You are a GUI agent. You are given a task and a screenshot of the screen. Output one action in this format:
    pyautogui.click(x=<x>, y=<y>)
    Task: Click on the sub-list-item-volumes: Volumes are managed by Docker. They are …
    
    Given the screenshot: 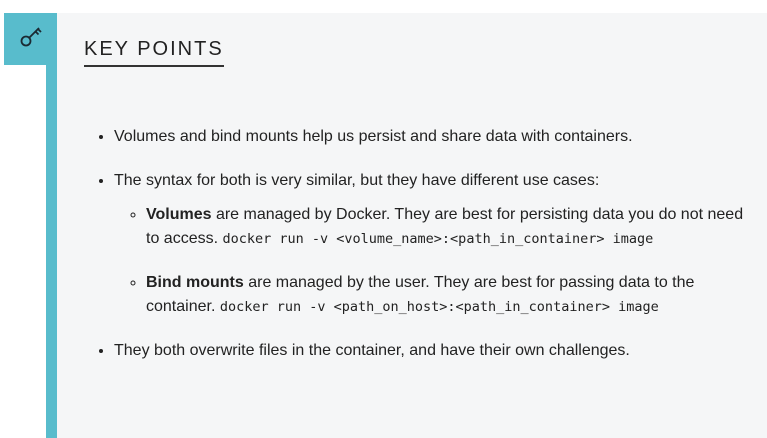 What is the action you would take?
    pyautogui.click(x=445, y=227)
    